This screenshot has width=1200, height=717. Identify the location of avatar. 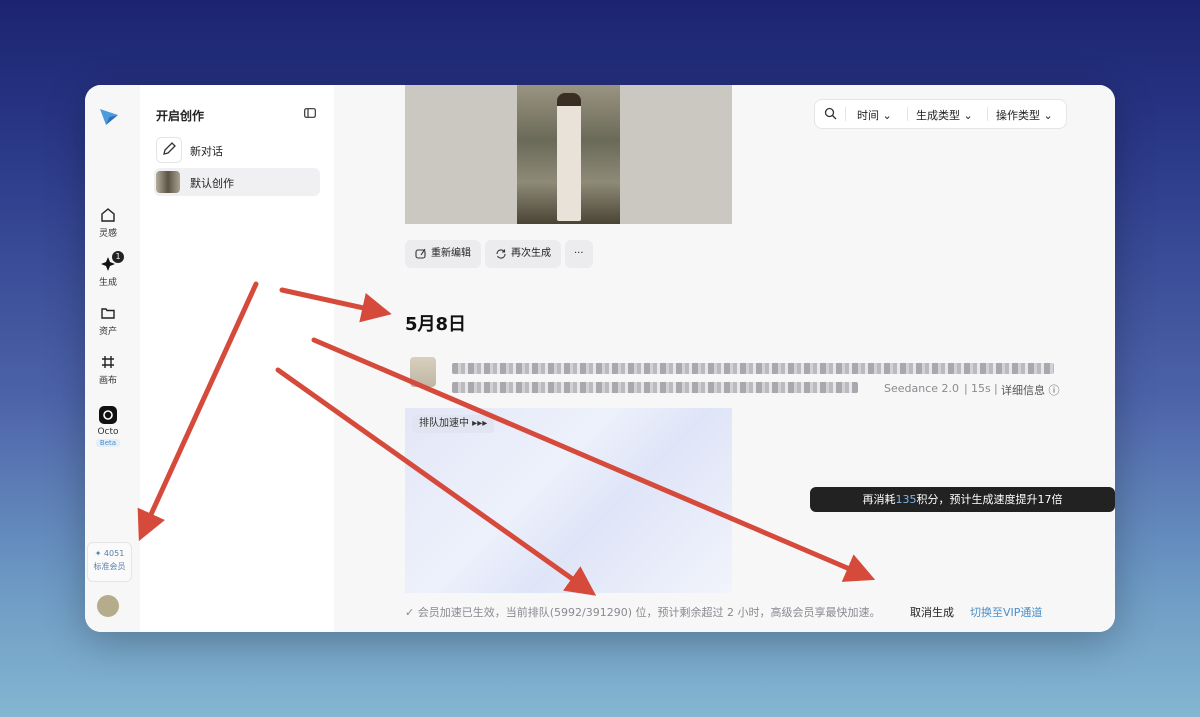
(108, 606).